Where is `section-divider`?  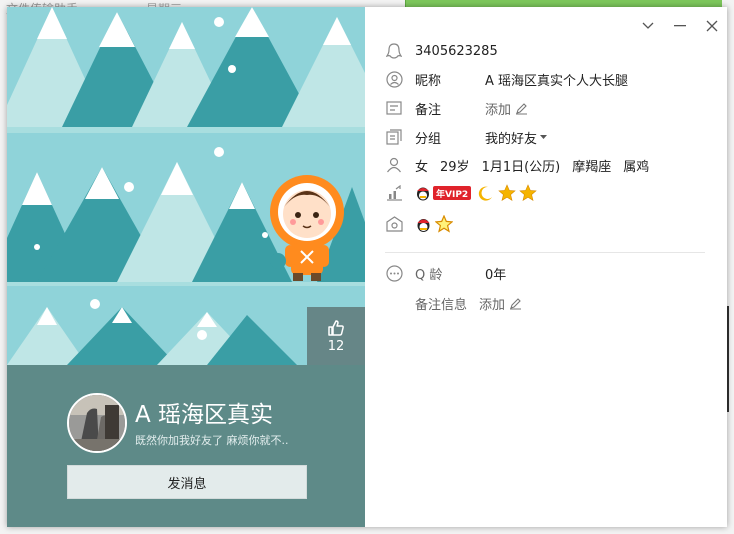 section-divider is located at coordinates (545, 252).